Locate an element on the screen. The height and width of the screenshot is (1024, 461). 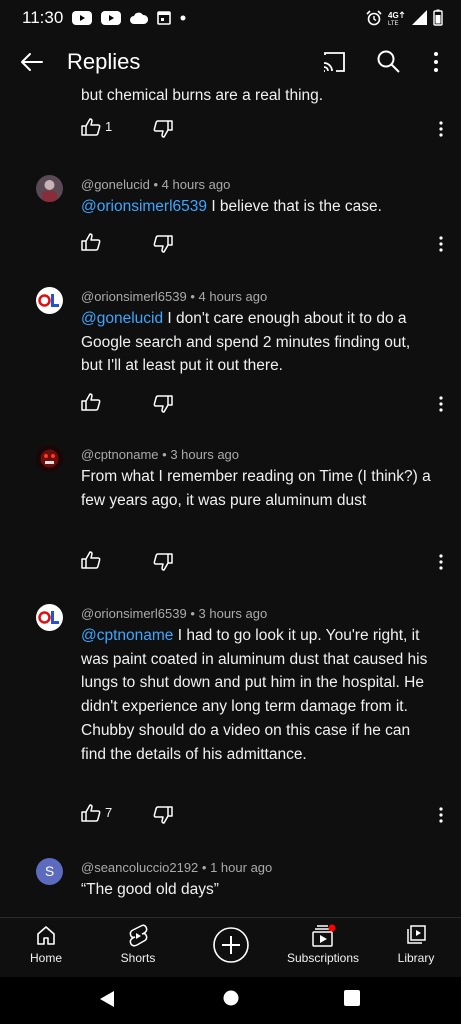
avatar: S is located at coordinates (49, 871).